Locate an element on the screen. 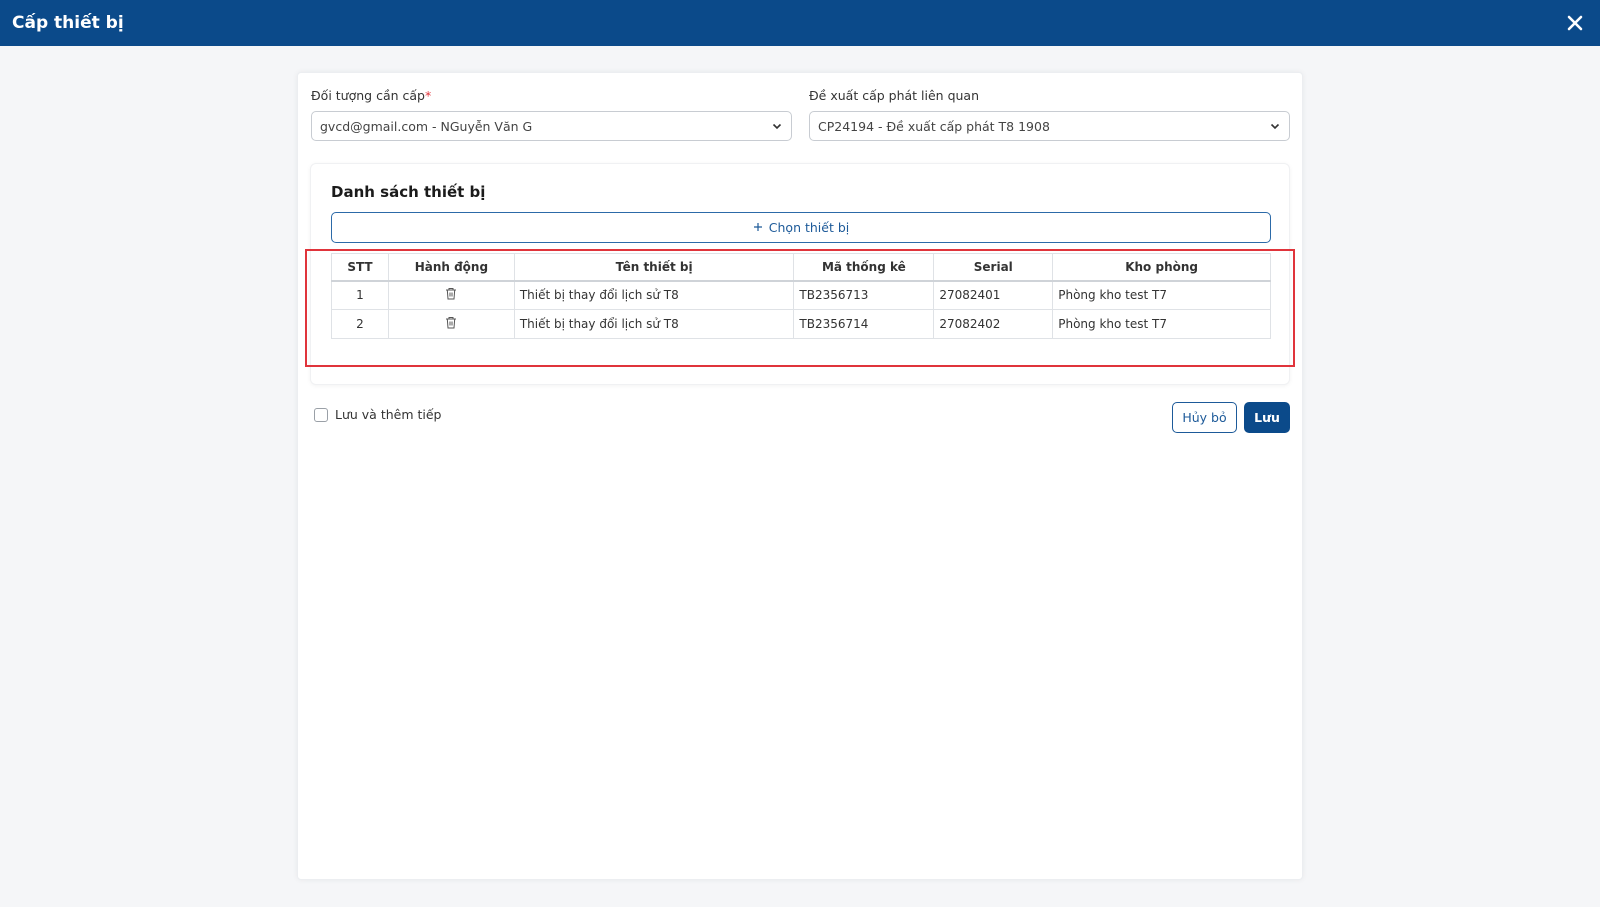  modal-header: Cấp thiết bị is located at coordinates (800, 23).